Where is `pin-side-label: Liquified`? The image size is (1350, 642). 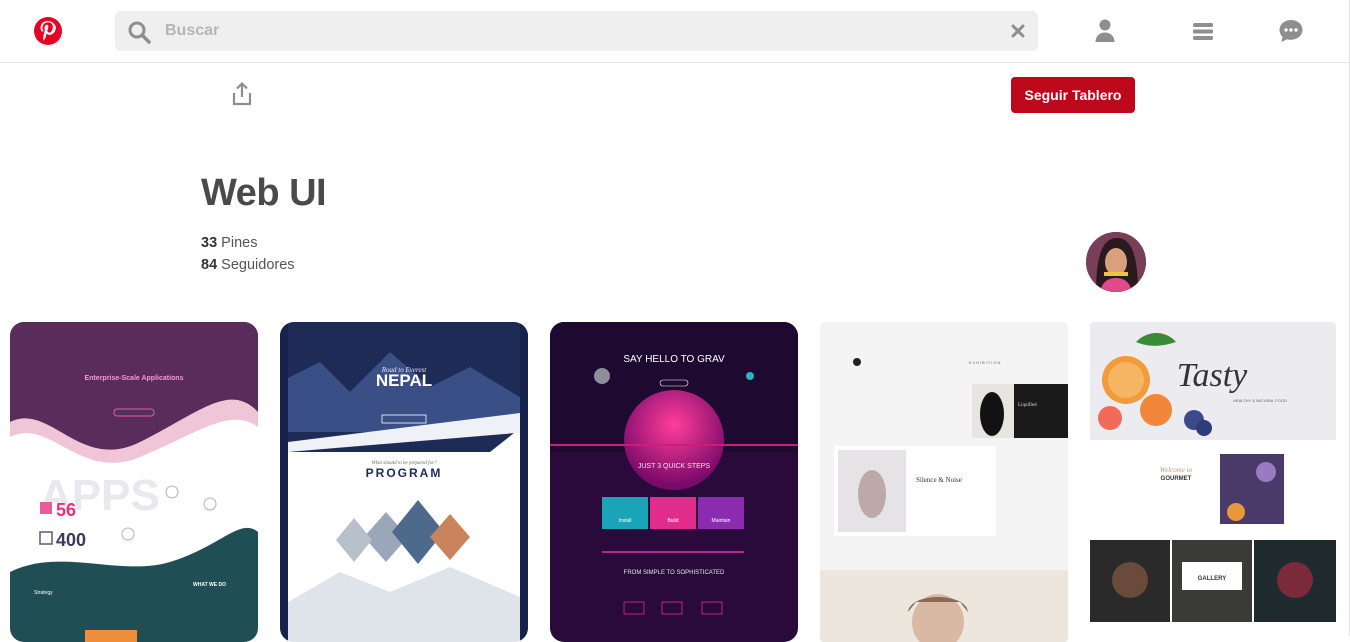 pin-side-label: Liquified is located at coordinates (1027, 405).